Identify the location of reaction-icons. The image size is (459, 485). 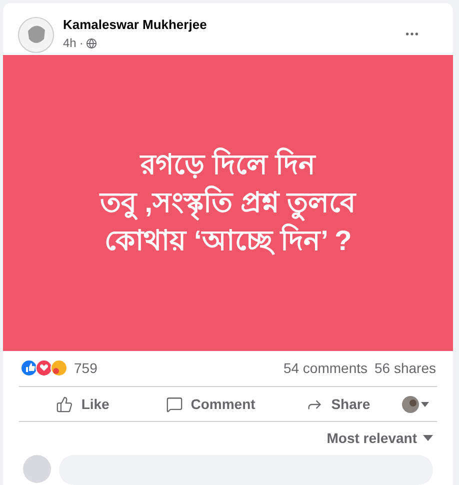
(44, 368).